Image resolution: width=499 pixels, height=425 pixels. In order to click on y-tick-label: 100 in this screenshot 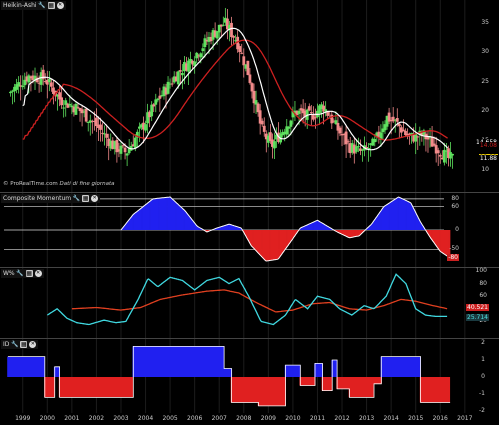, I will do `click(481, 270)`.